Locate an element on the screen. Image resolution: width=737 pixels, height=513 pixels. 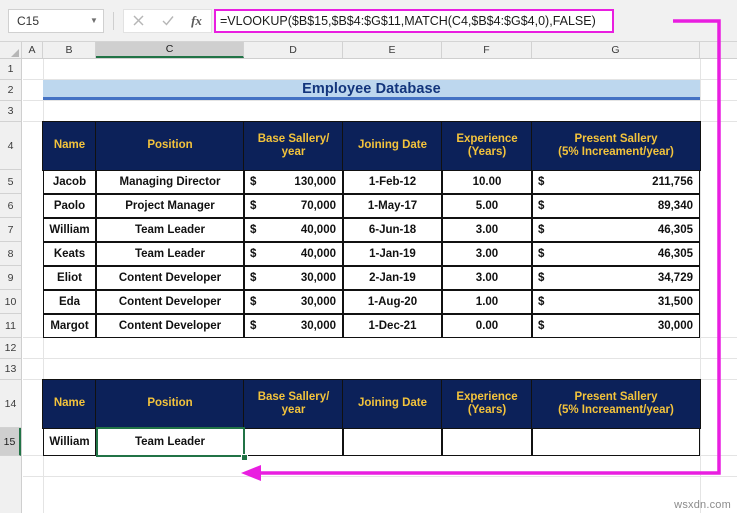
table-row-cell-name: William is located at coordinates (69, 230).